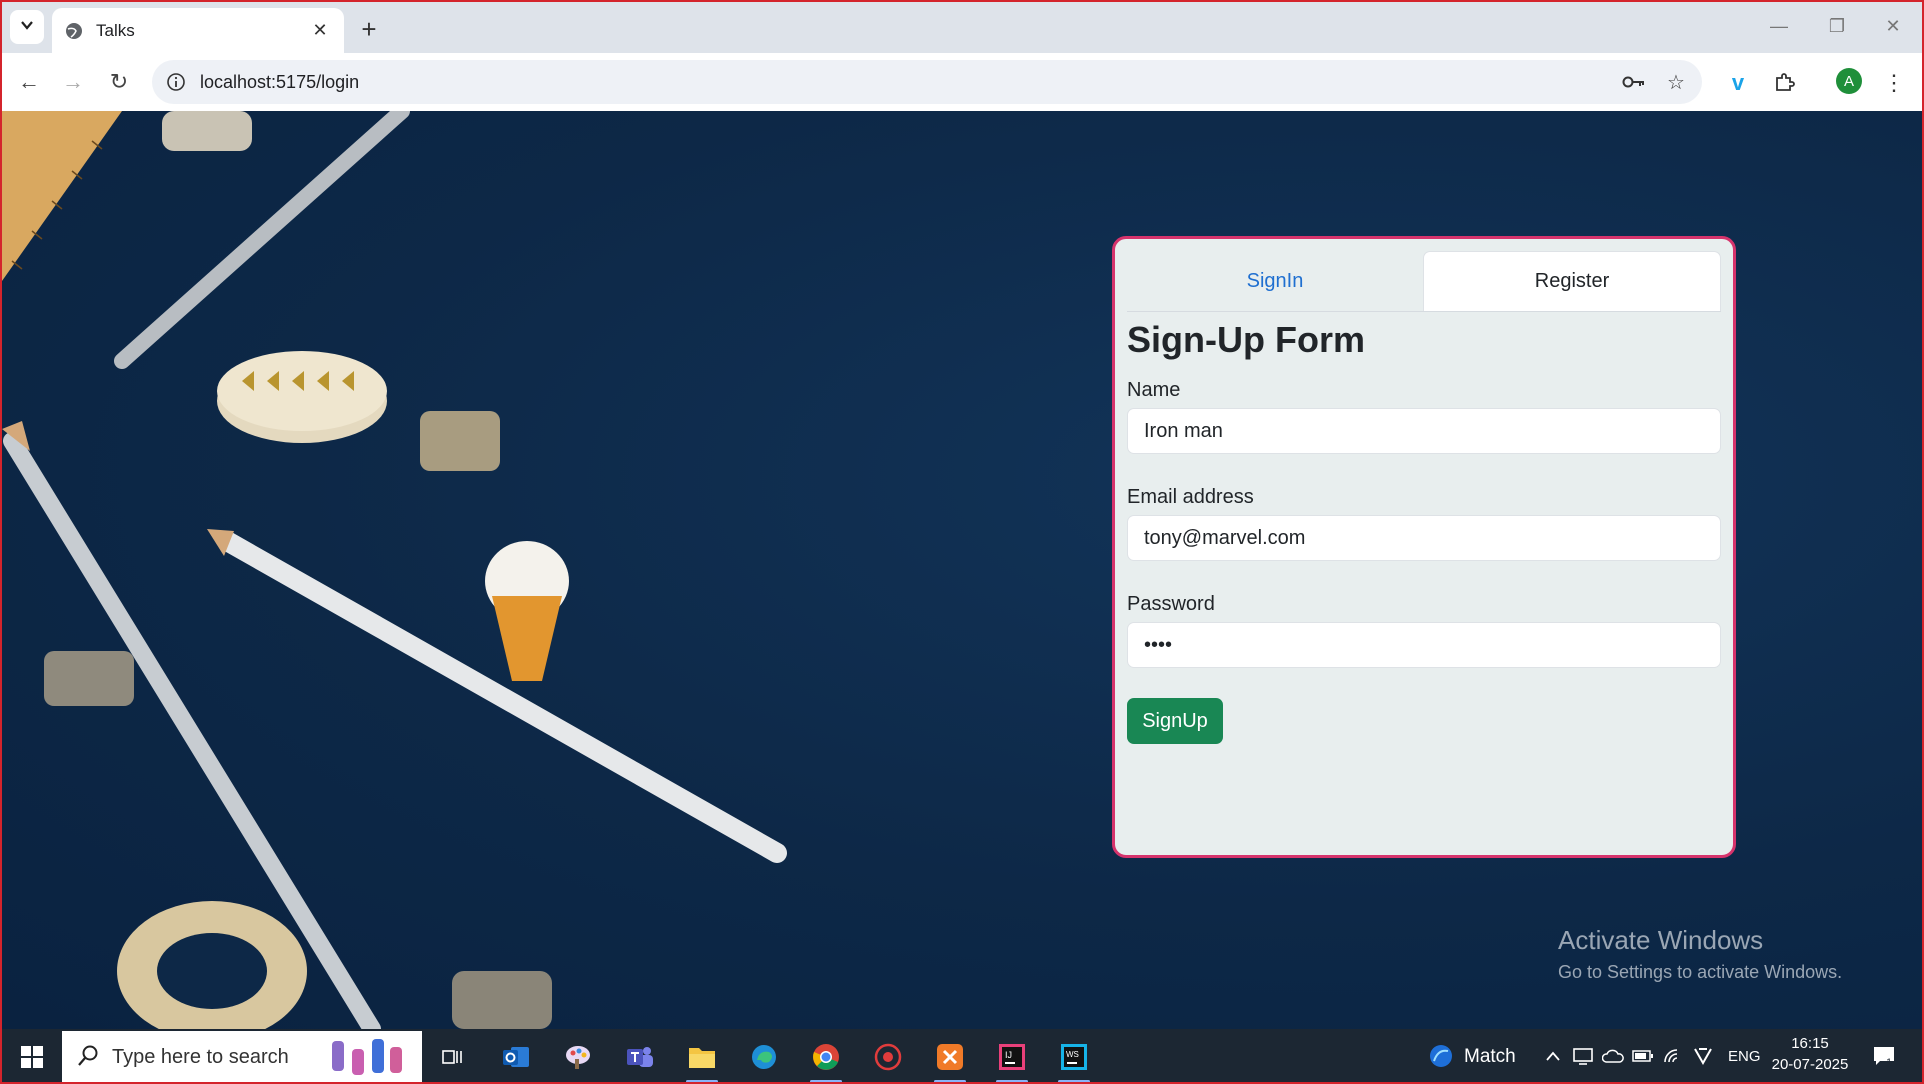  What do you see at coordinates (176, 82) in the screenshot?
I see `info-icon` at bounding box center [176, 82].